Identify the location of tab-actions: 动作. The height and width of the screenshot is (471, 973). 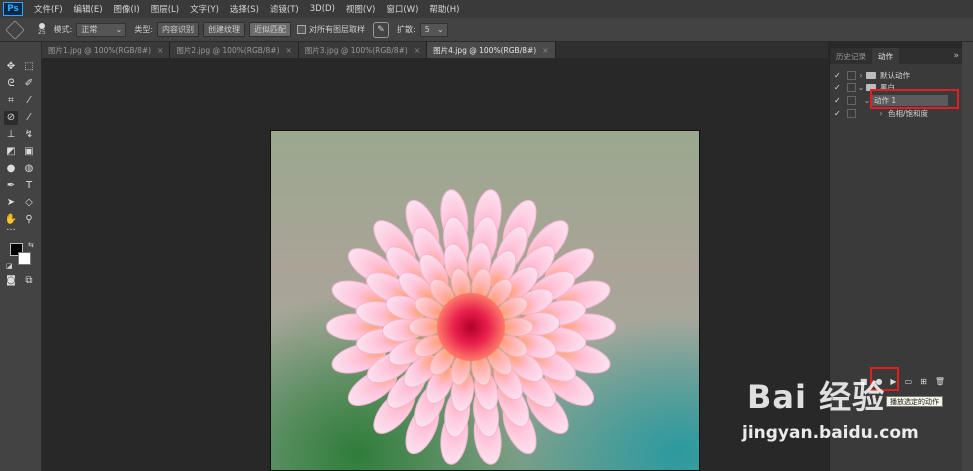
(885, 56).